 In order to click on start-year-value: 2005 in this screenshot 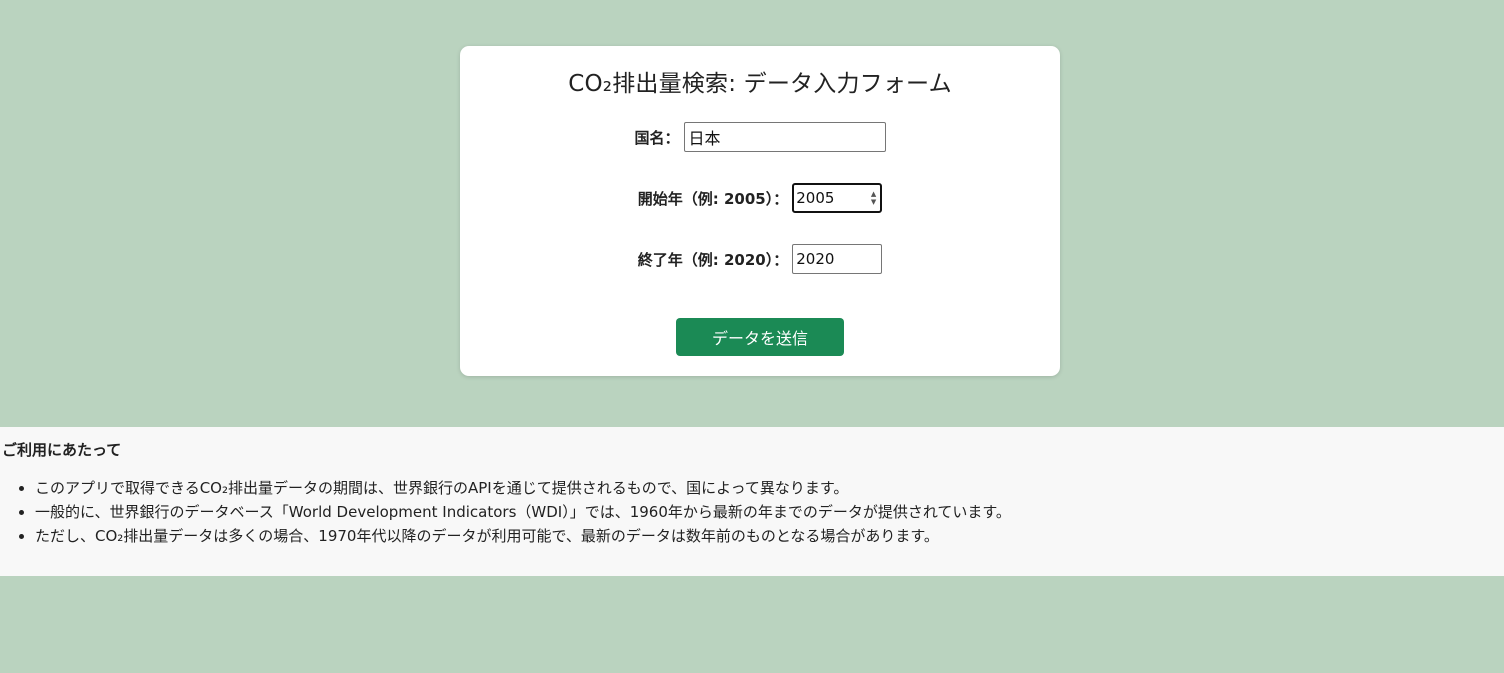, I will do `click(815, 198)`.